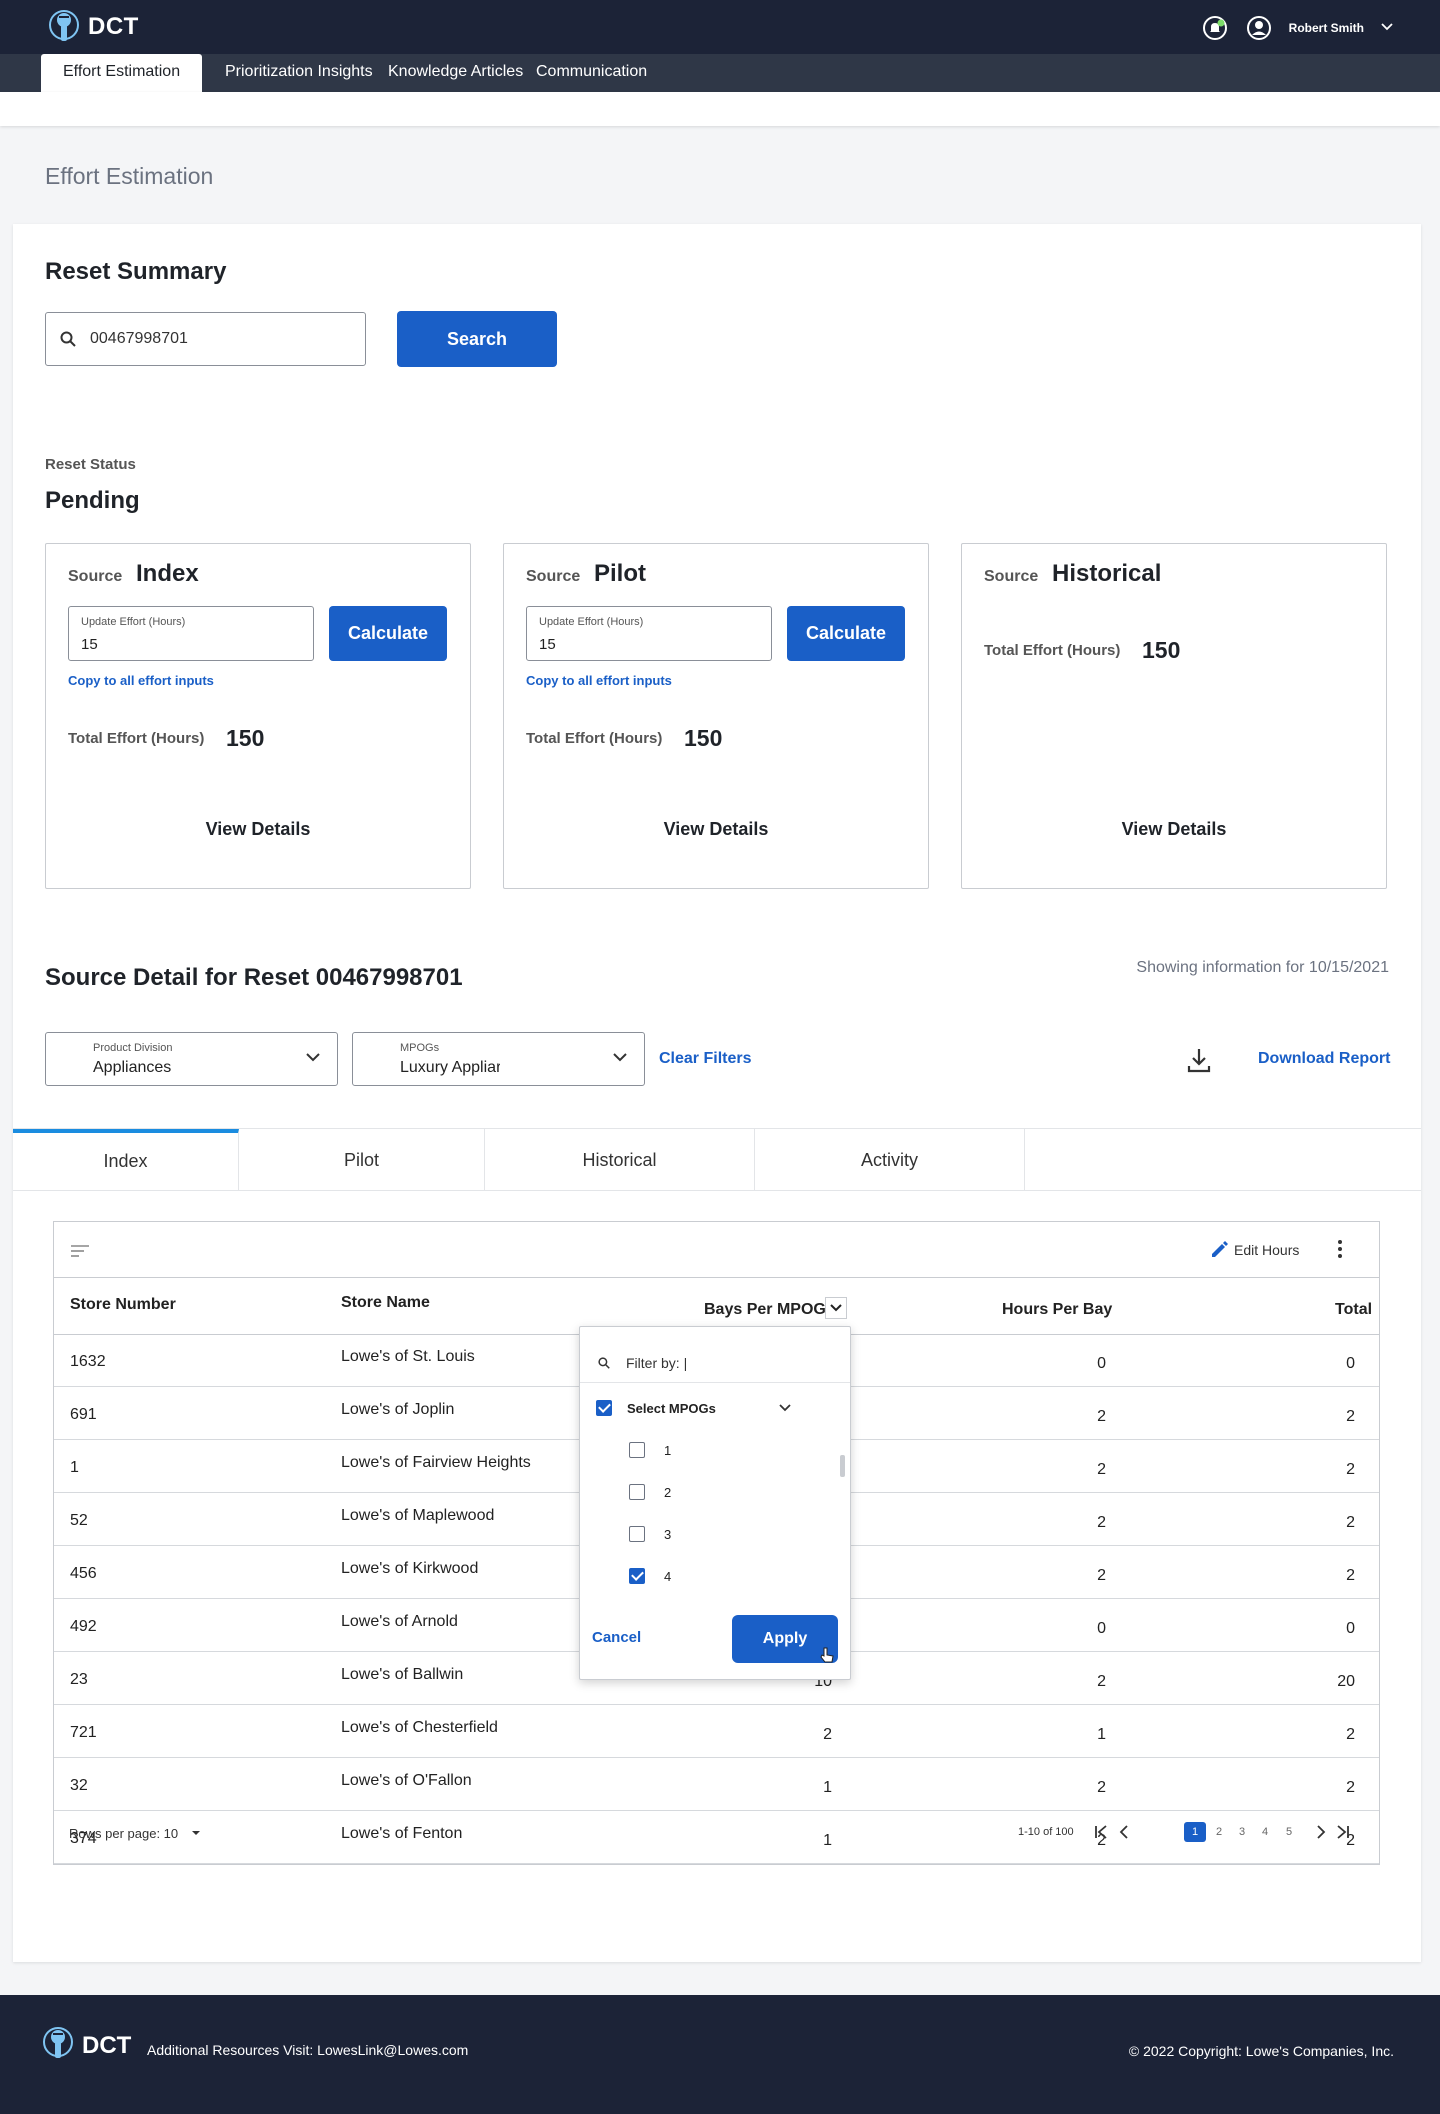  I want to click on tab-activity: Activity, so click(890, 1160).